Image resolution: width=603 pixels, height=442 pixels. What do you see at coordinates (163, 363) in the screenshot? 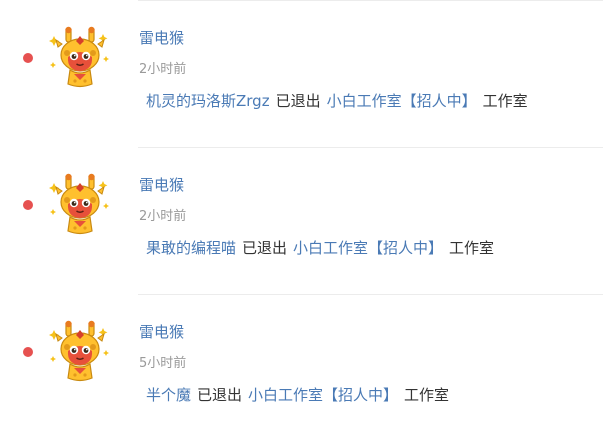
I see `timestamp: 5小时前` at bounding box center [163, 363].